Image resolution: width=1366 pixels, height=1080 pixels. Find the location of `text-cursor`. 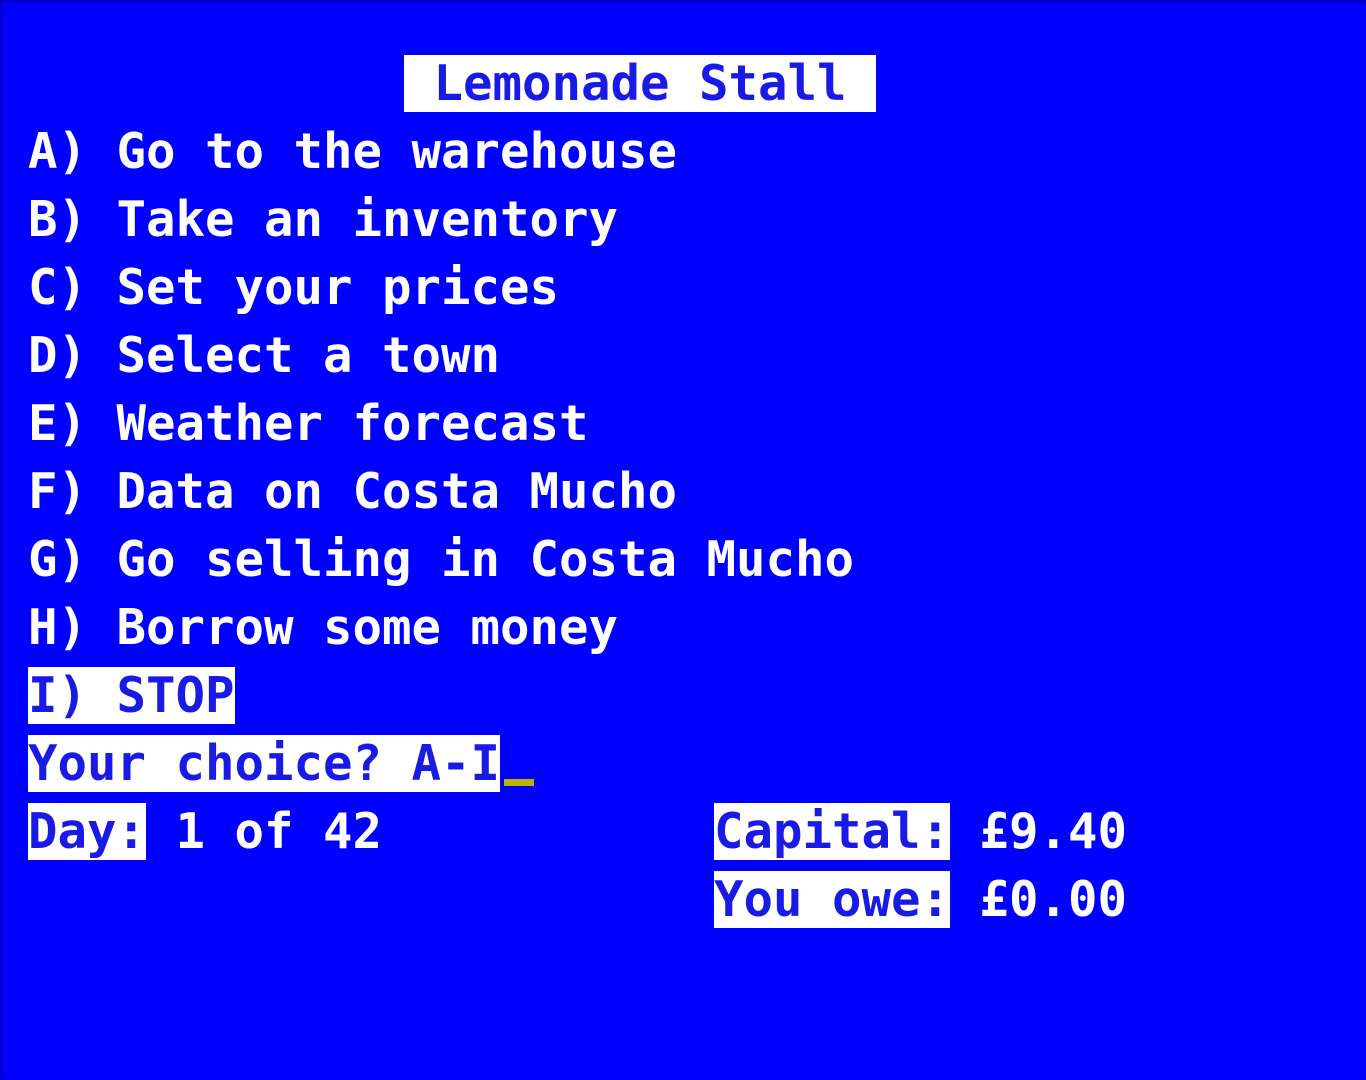

text-cursor is located at coordinates (519, 782).